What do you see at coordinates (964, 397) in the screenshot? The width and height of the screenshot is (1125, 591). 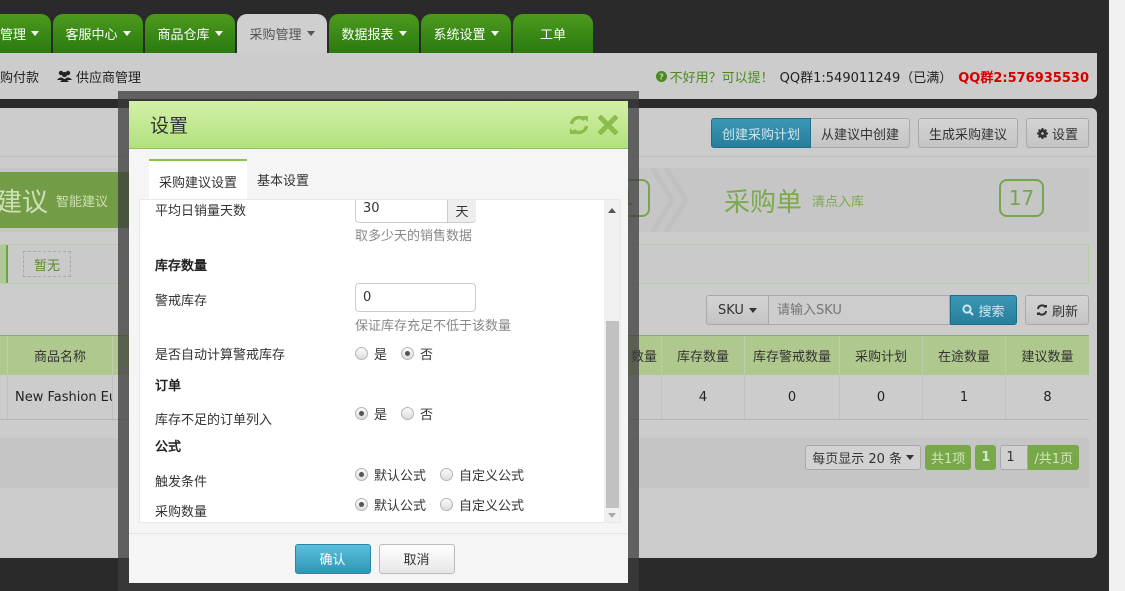 I see `table-cell-in-transit: 1` at bounding box center [964, 397].